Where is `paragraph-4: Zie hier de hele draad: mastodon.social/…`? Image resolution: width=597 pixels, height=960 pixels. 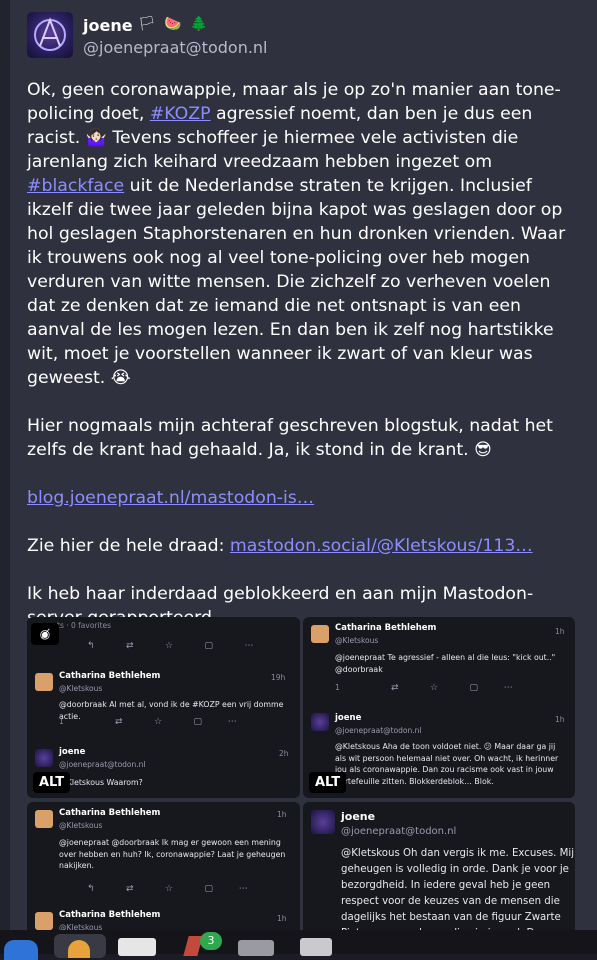
paragraph-4: Zie hier de hele draad: mastodon.social/… is located at coordinates (303, 546).